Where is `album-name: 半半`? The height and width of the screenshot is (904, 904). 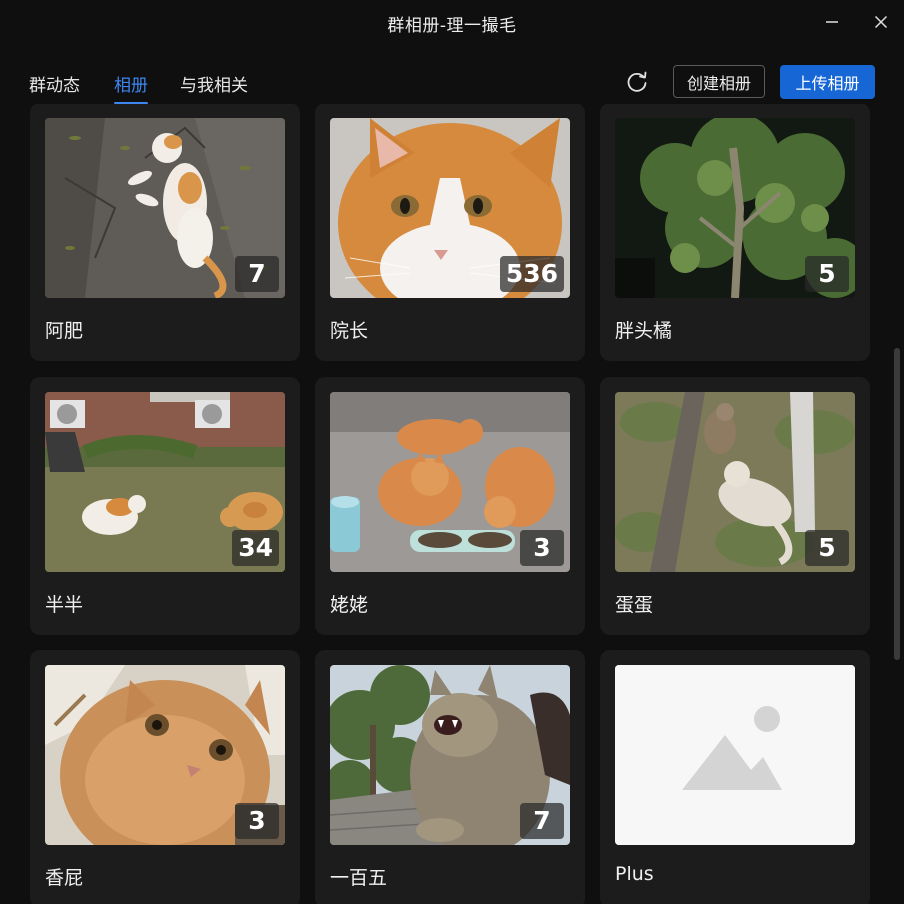 album-name: 半半 is located at coordinates (64, 605).